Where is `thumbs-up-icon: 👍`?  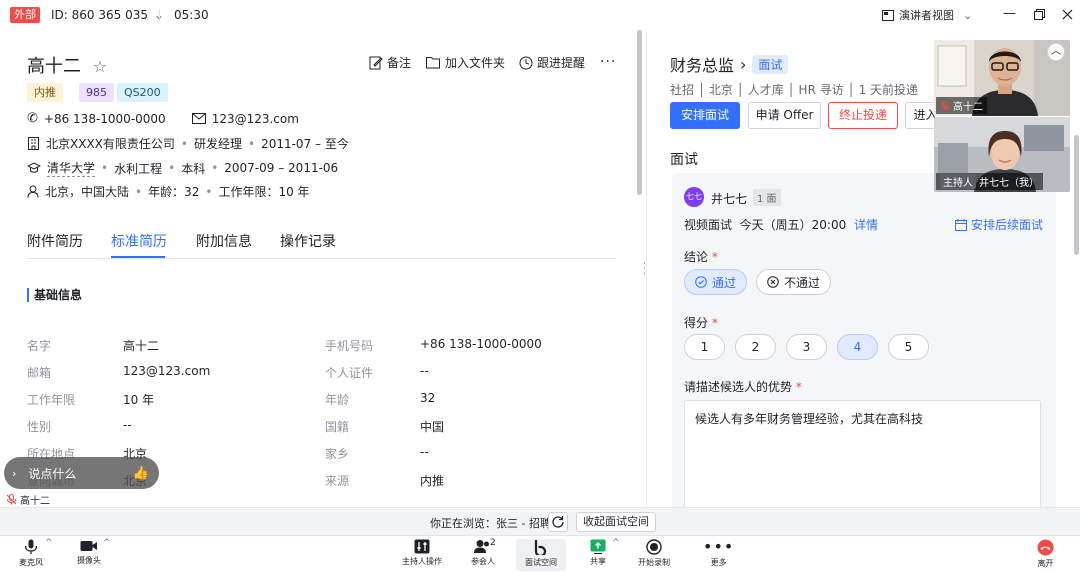 thumbs-up-icon: 👍 is located at coordinates (141, 473).